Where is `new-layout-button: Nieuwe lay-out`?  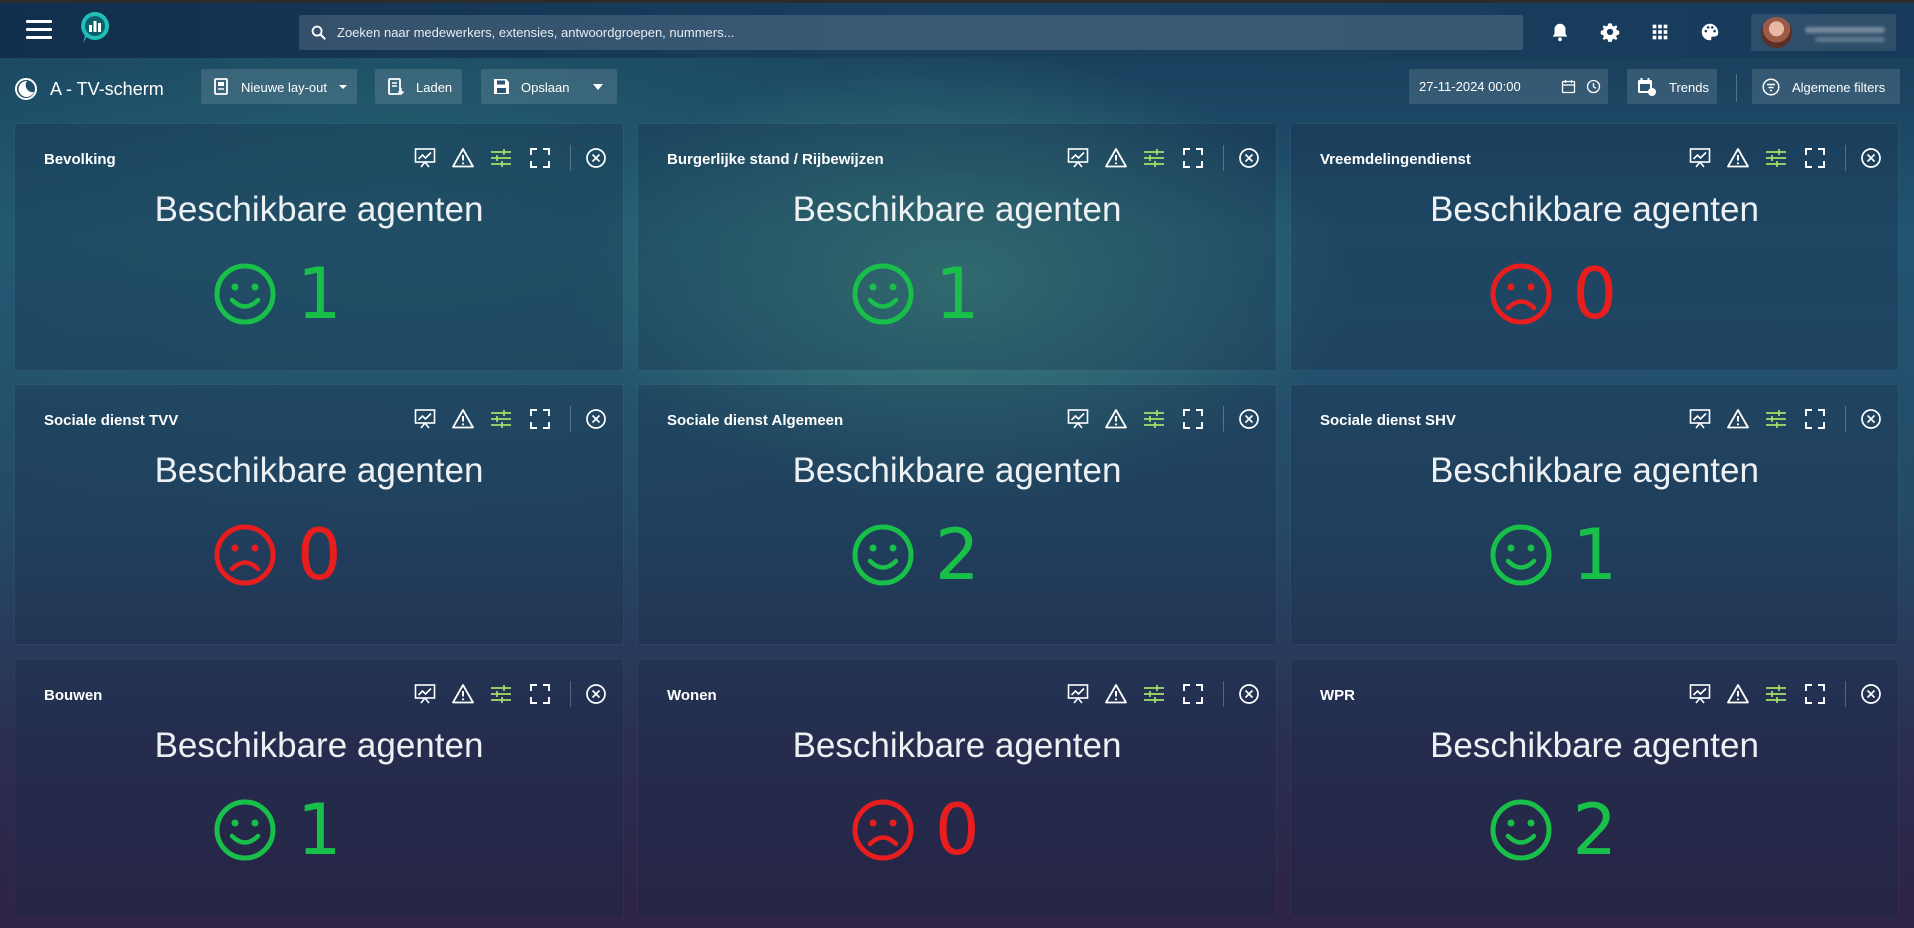
new-layout-button: Nieuwe lay-out is located at coordinates (279, 86).